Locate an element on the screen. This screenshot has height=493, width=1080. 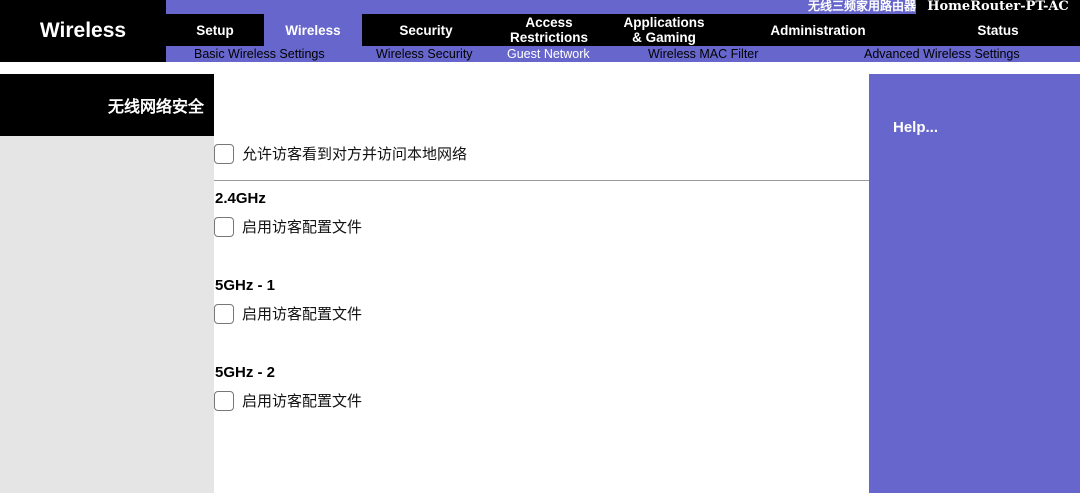
subtab-wireless-security: Wireless Security is located at coordinates (424, 54).